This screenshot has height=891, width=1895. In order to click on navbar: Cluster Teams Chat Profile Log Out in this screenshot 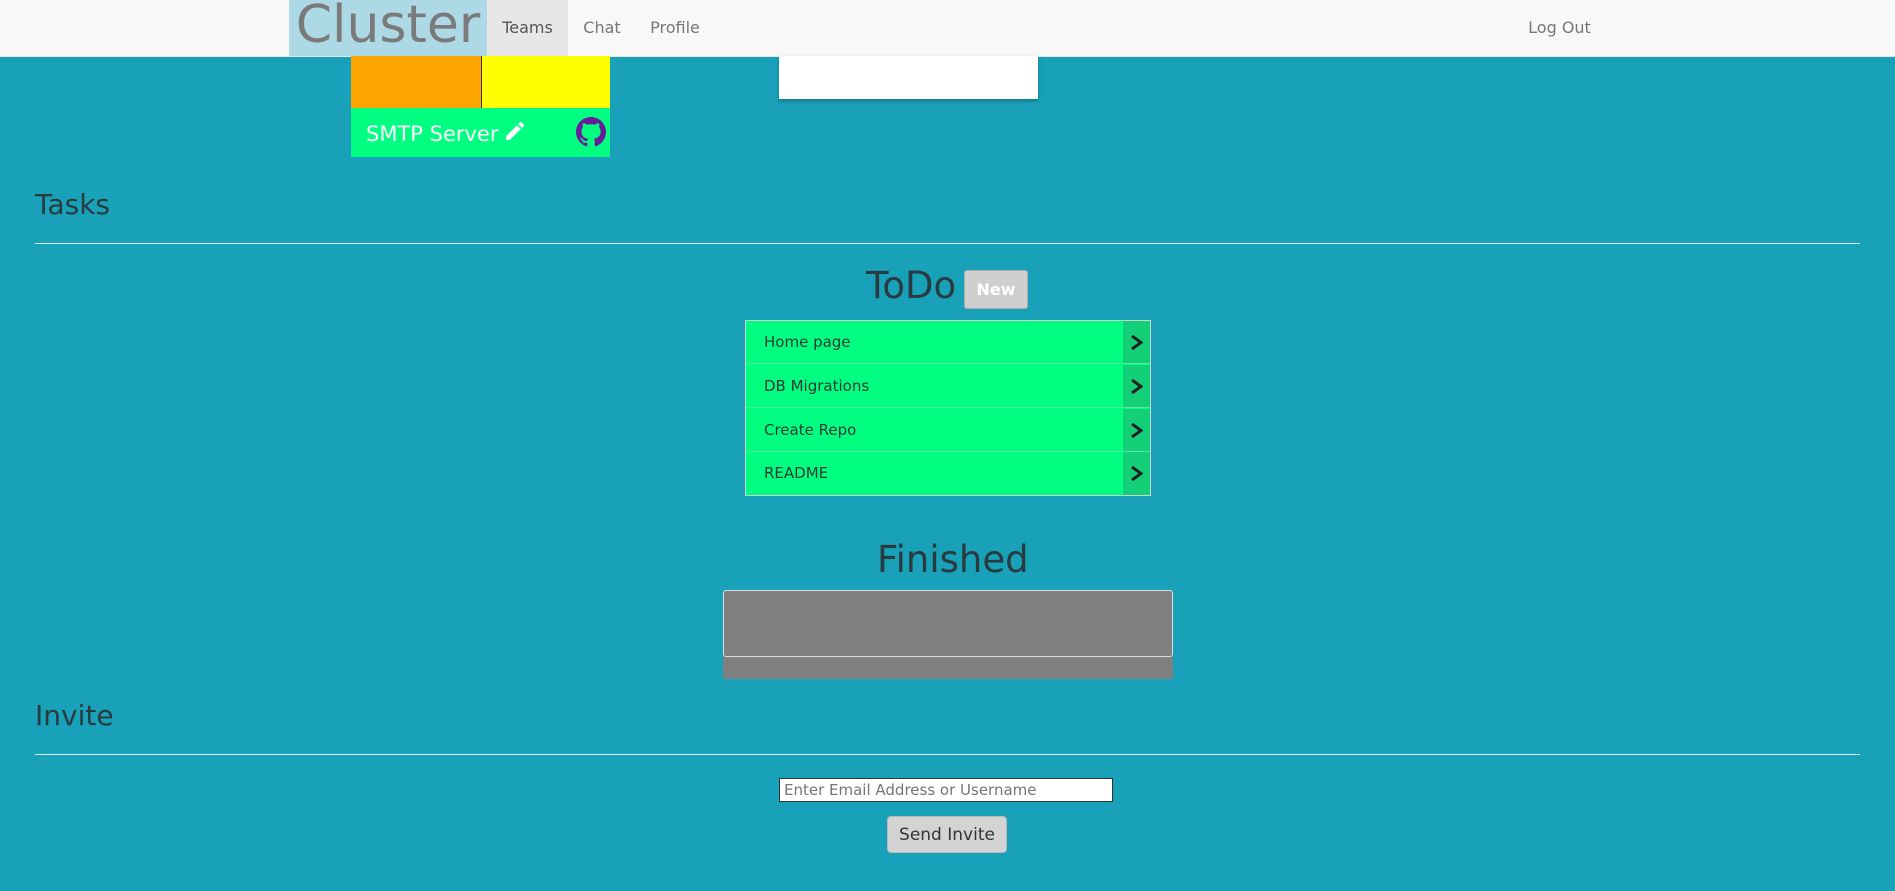, I will do `click(947, 28)`.